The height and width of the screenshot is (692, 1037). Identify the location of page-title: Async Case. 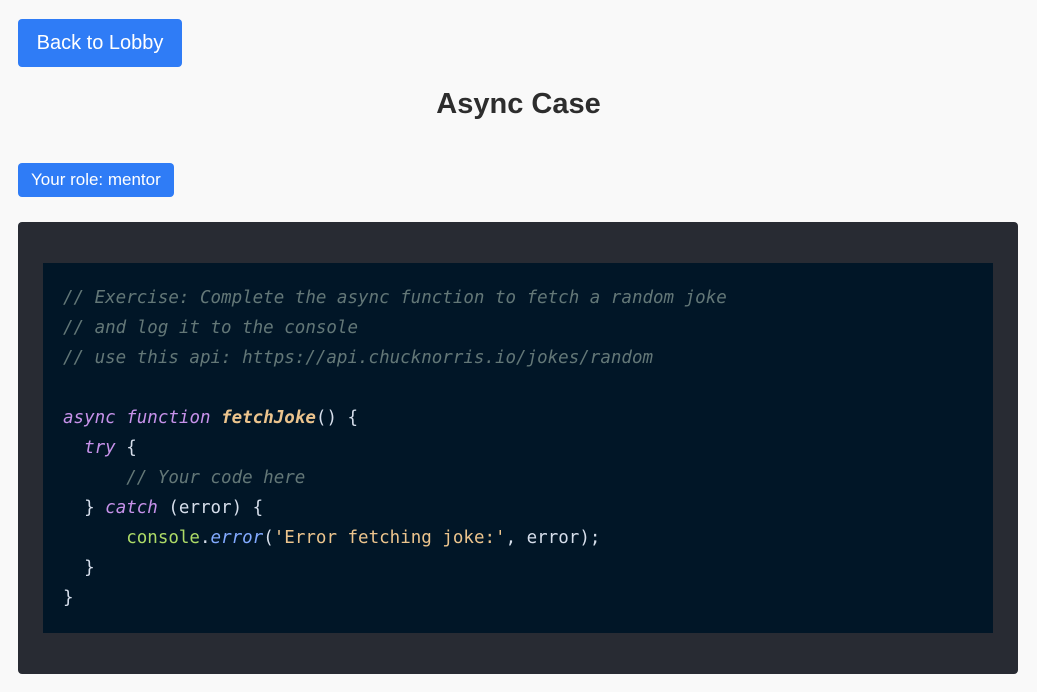
(518, 104).